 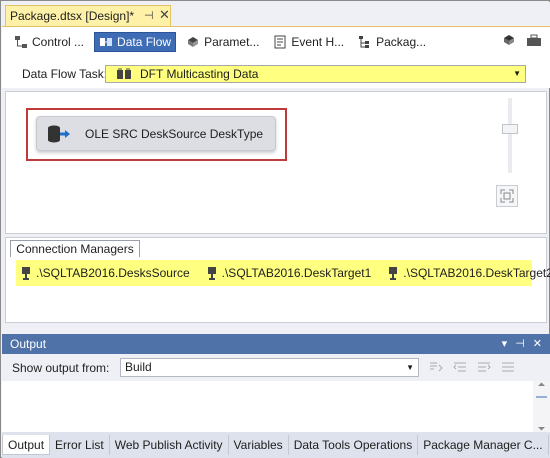 I want to click on clear-all-icon, so click(x=508, y=367).